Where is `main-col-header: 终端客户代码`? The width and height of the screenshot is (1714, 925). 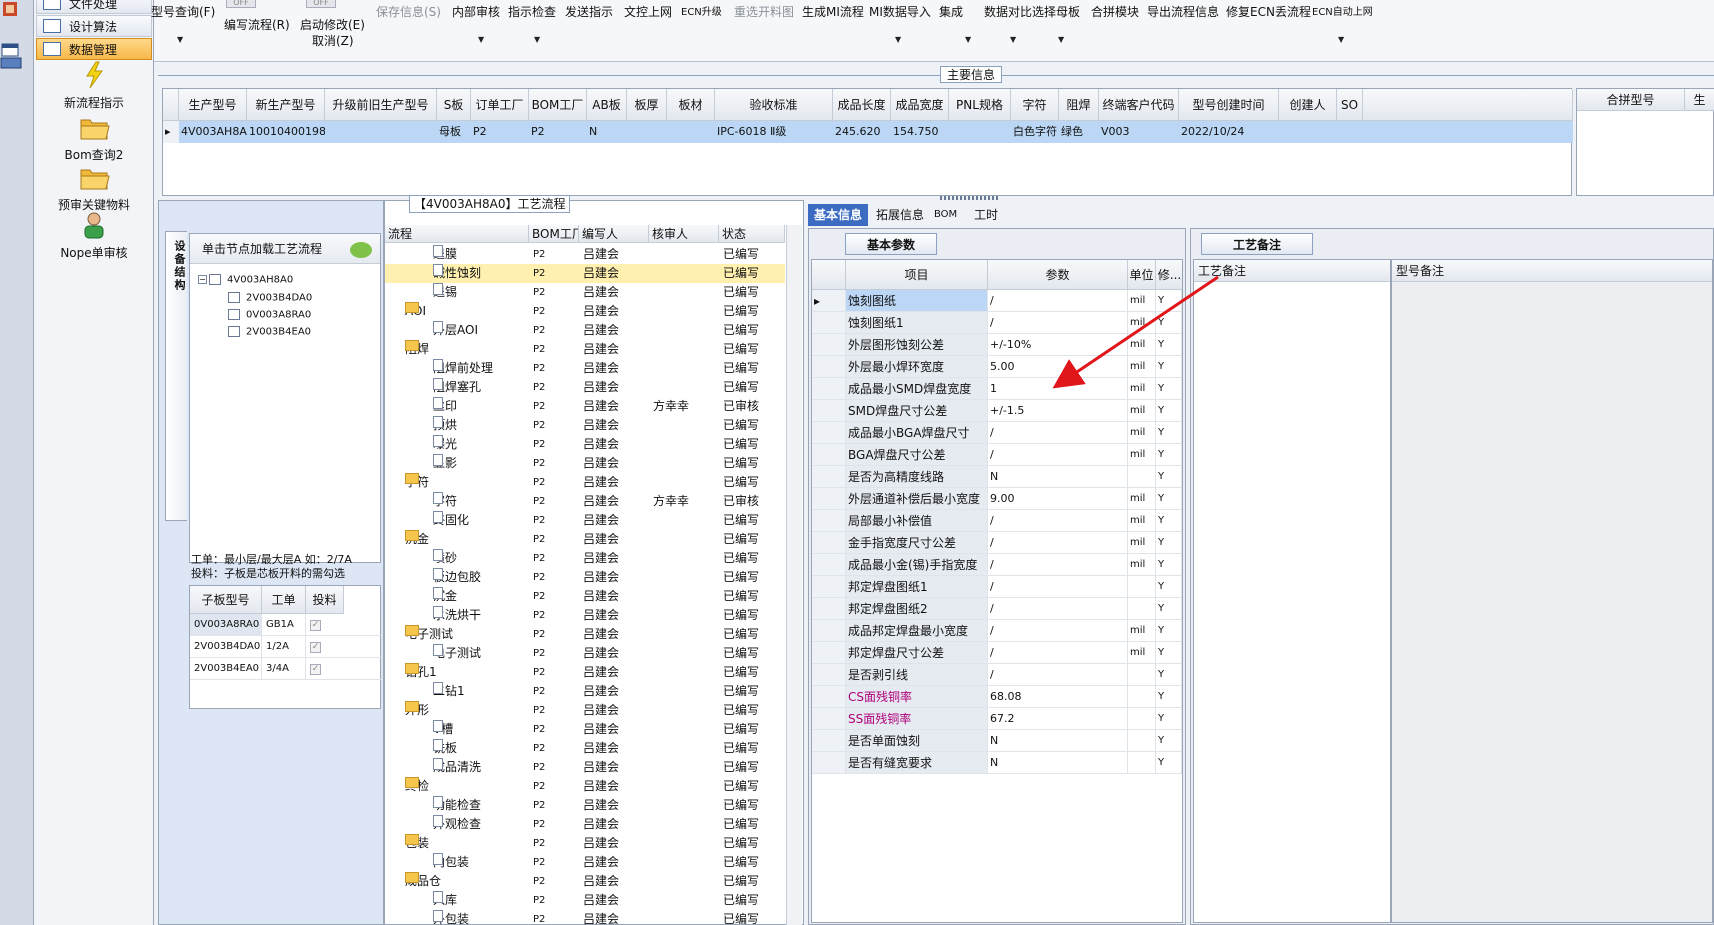 main-col-header: 终端客户代码 is located at coordinates (1139, 105).